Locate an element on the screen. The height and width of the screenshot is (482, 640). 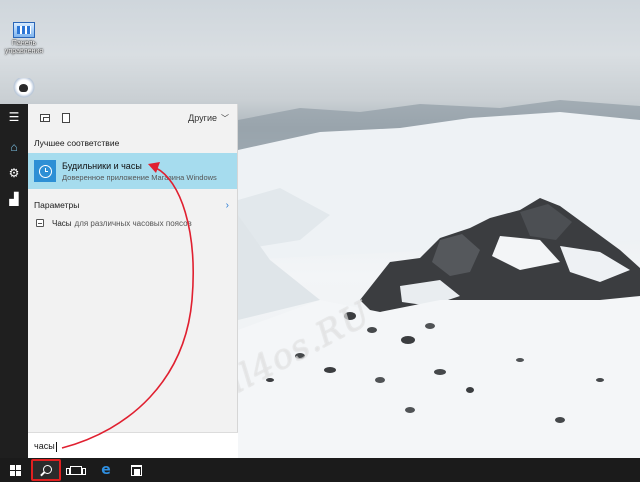
search-icon is located at coordinates (47, 469).